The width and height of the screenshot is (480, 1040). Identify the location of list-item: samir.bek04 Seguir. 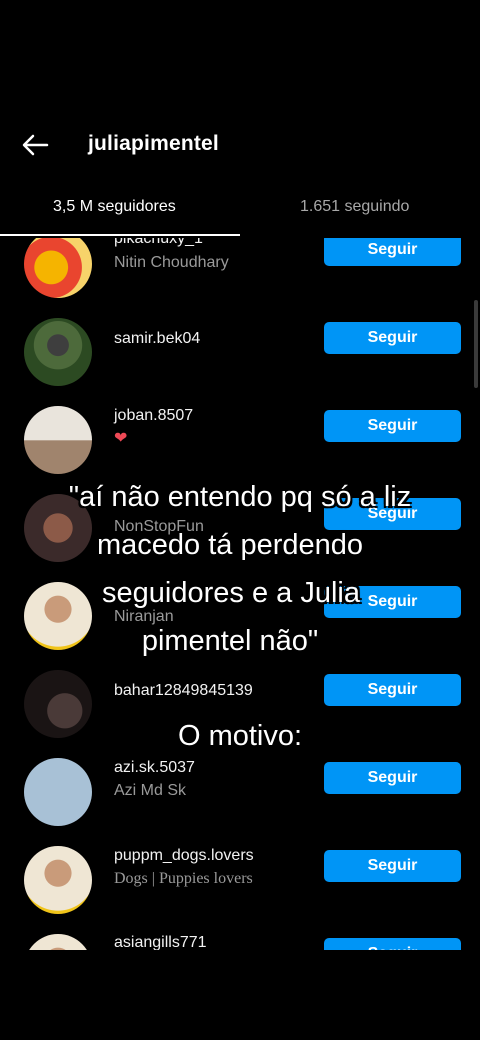
(240, 352).